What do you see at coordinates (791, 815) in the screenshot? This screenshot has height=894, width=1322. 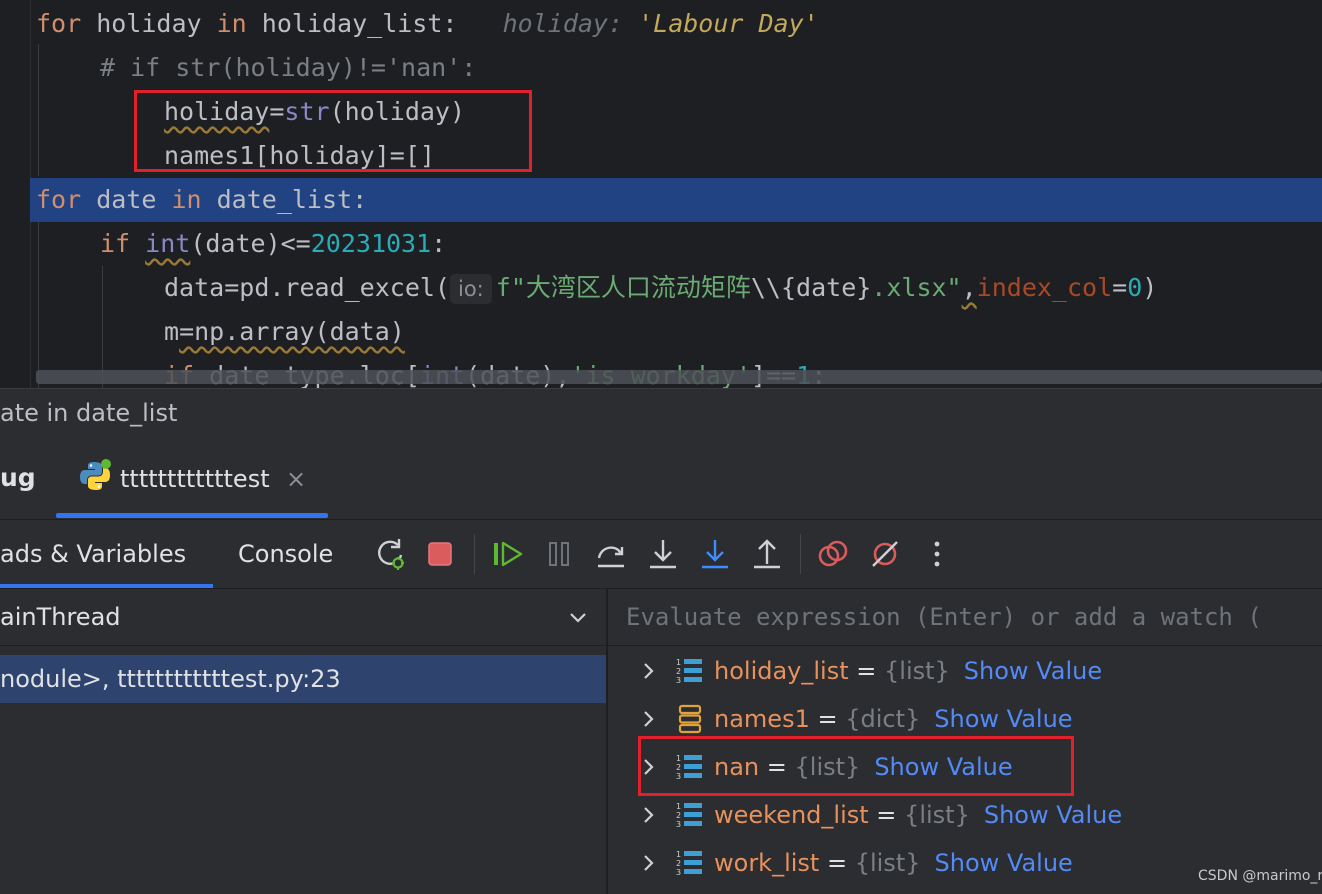 I see `variable-name: weekend_list` at bounding box center [791, 815].